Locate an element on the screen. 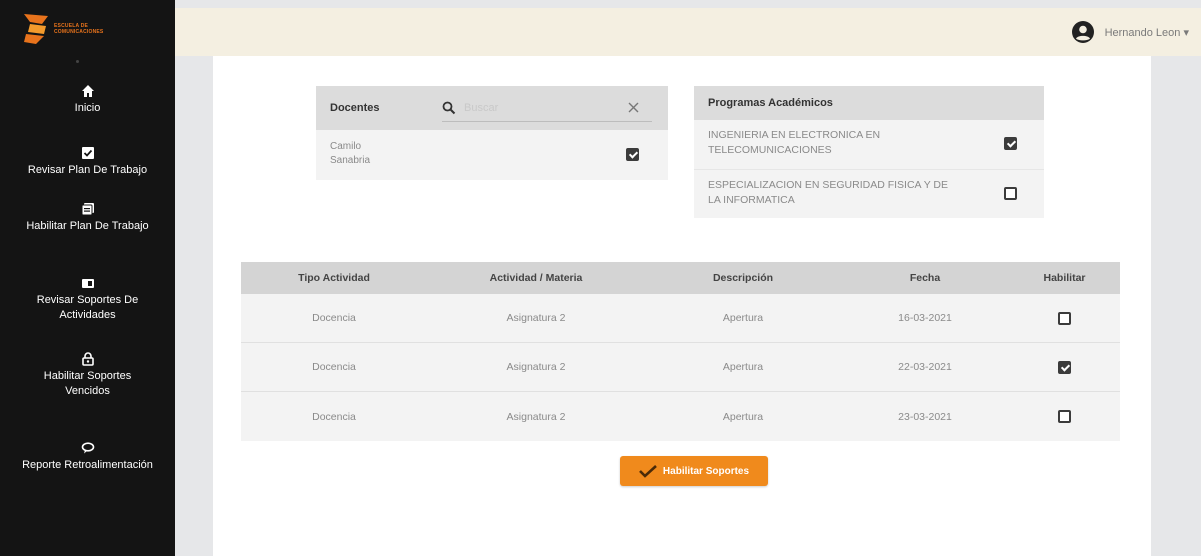 The image size is (1201, 556). docentes-panel: Docentes Camilo Sanabria is located at coordinates (492, 133).